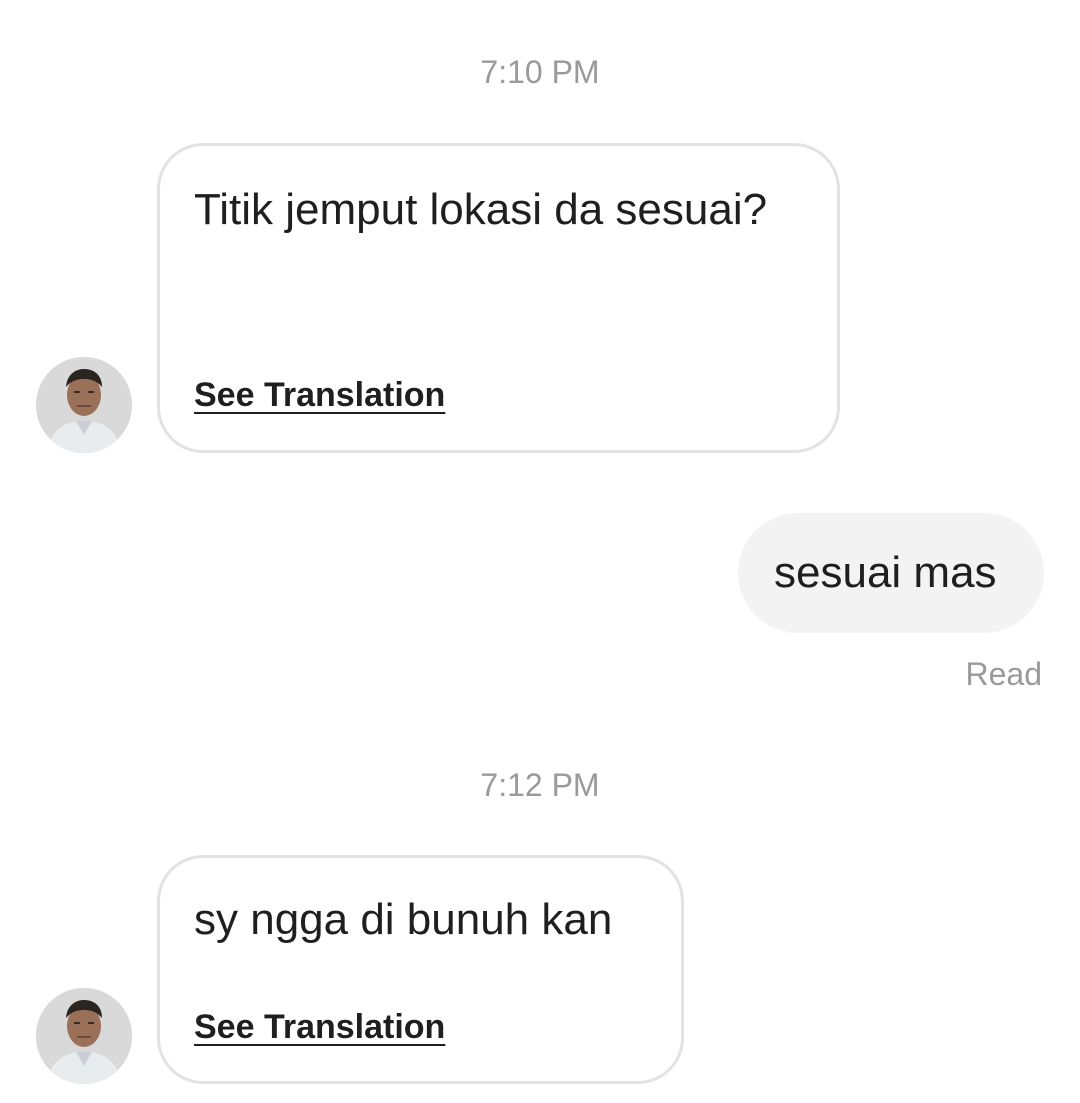 This screenshot has height=1103, width=1080. Describe the element at coordinates (540, 785) in the screenshot. I see `timestamp-7-12: 7:12 PM` at that location.